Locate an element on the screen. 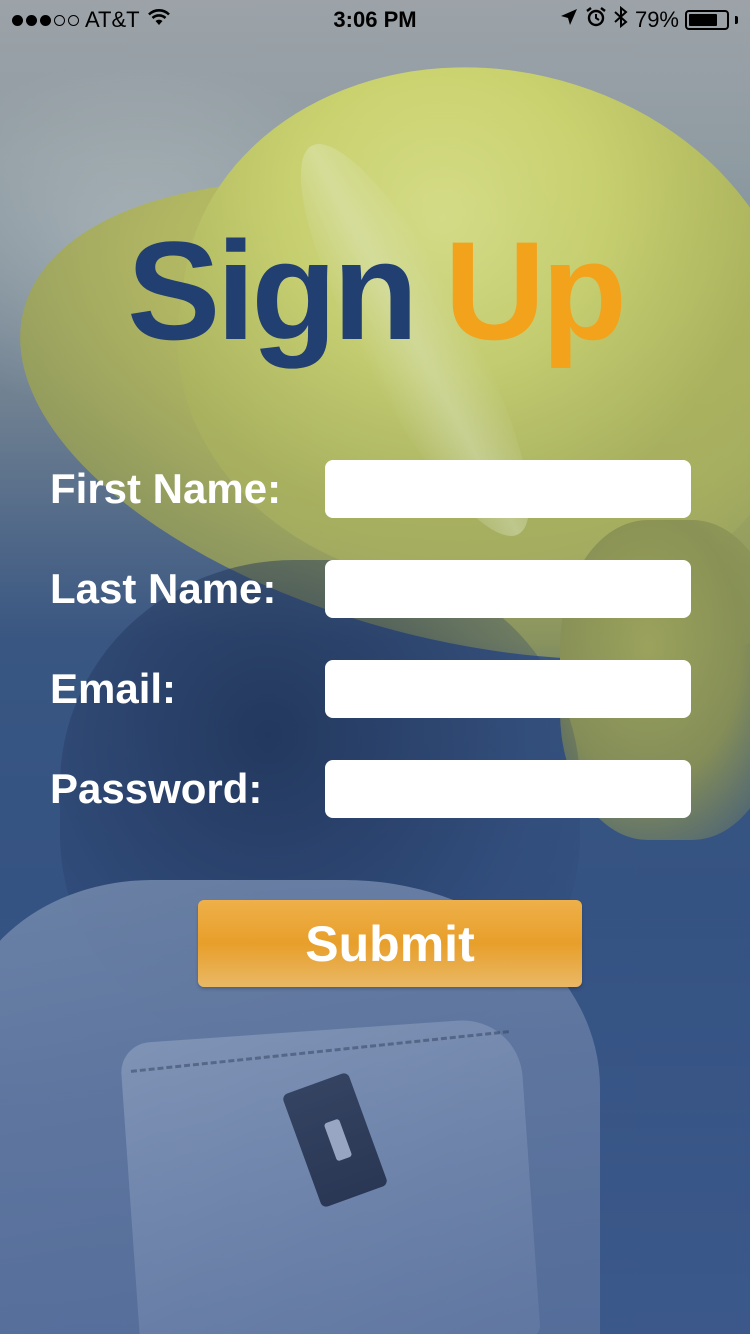 Image resolution: width=750 pixels, height=1334 pixels. password-field is located at coordinates (508, 789).